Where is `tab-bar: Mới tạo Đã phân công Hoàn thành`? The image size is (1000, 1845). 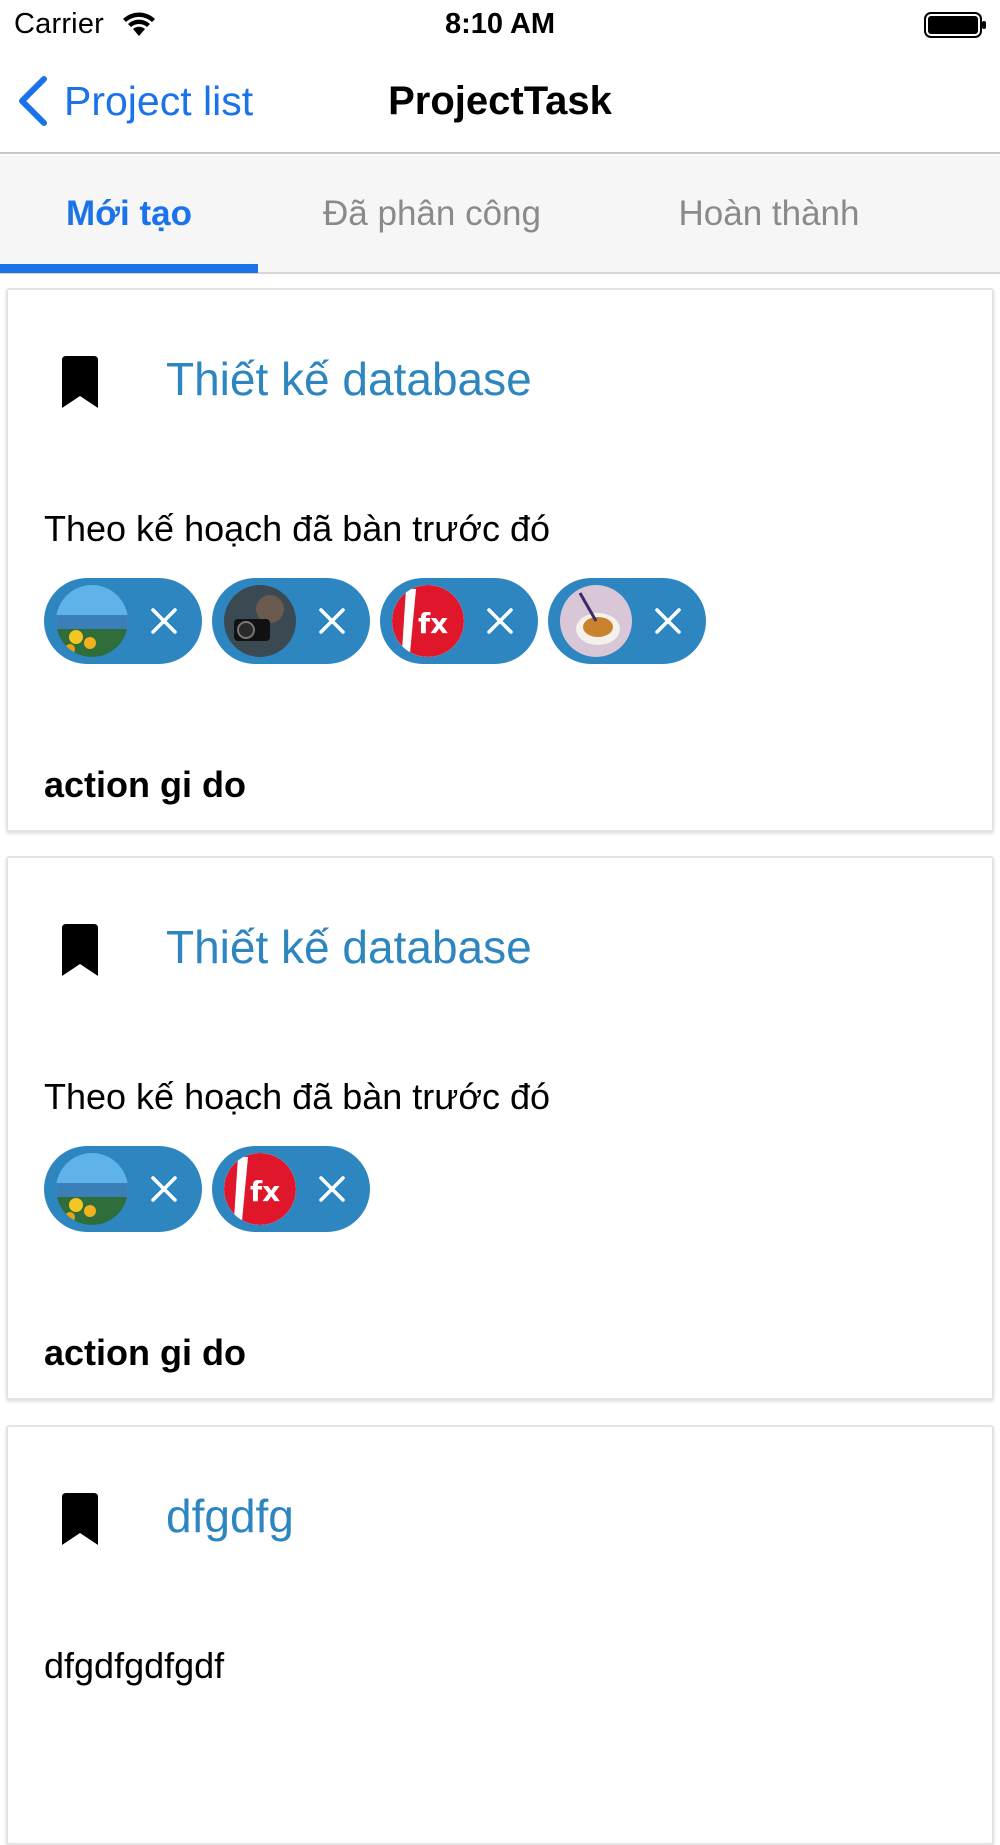 tab-bar: Mới tạo Đã phân công Hoàn thành is located at coordinates (500, 215).